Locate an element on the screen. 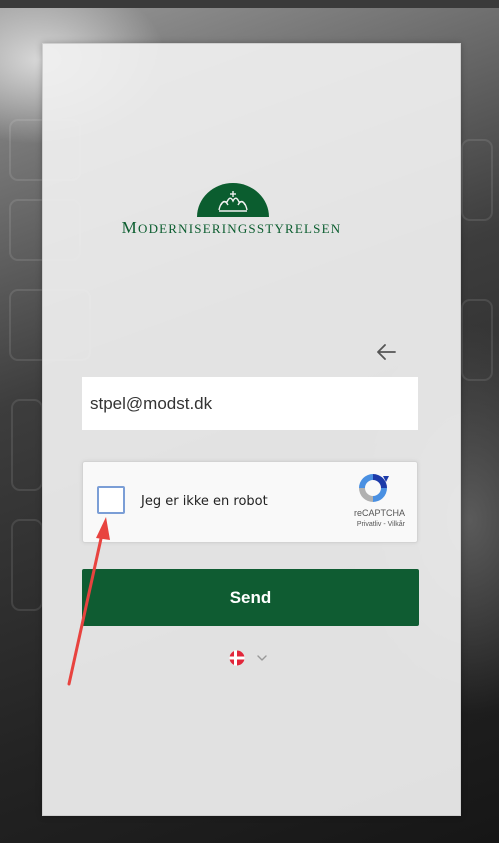 Image resolution: width=499 pixels, height=843 pixels. denmark-flag-icon is located at coordinates (237, 658).